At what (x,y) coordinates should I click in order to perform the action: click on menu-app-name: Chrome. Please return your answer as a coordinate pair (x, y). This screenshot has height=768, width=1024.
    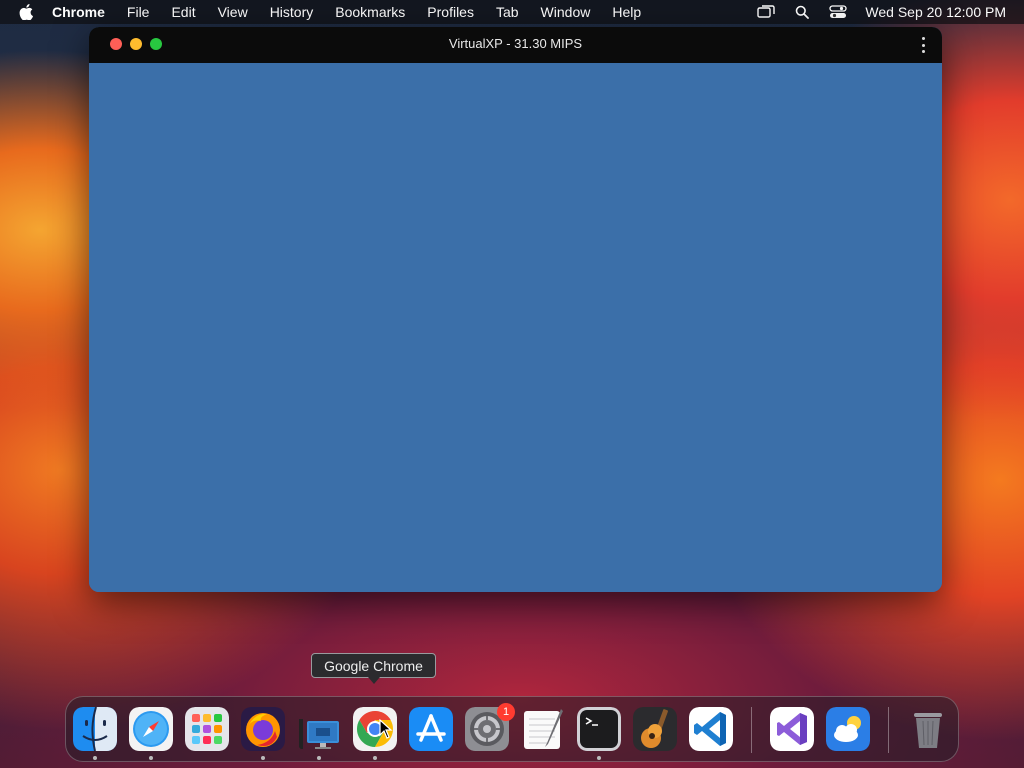
    Looking at the image, I should click on (78, 12).